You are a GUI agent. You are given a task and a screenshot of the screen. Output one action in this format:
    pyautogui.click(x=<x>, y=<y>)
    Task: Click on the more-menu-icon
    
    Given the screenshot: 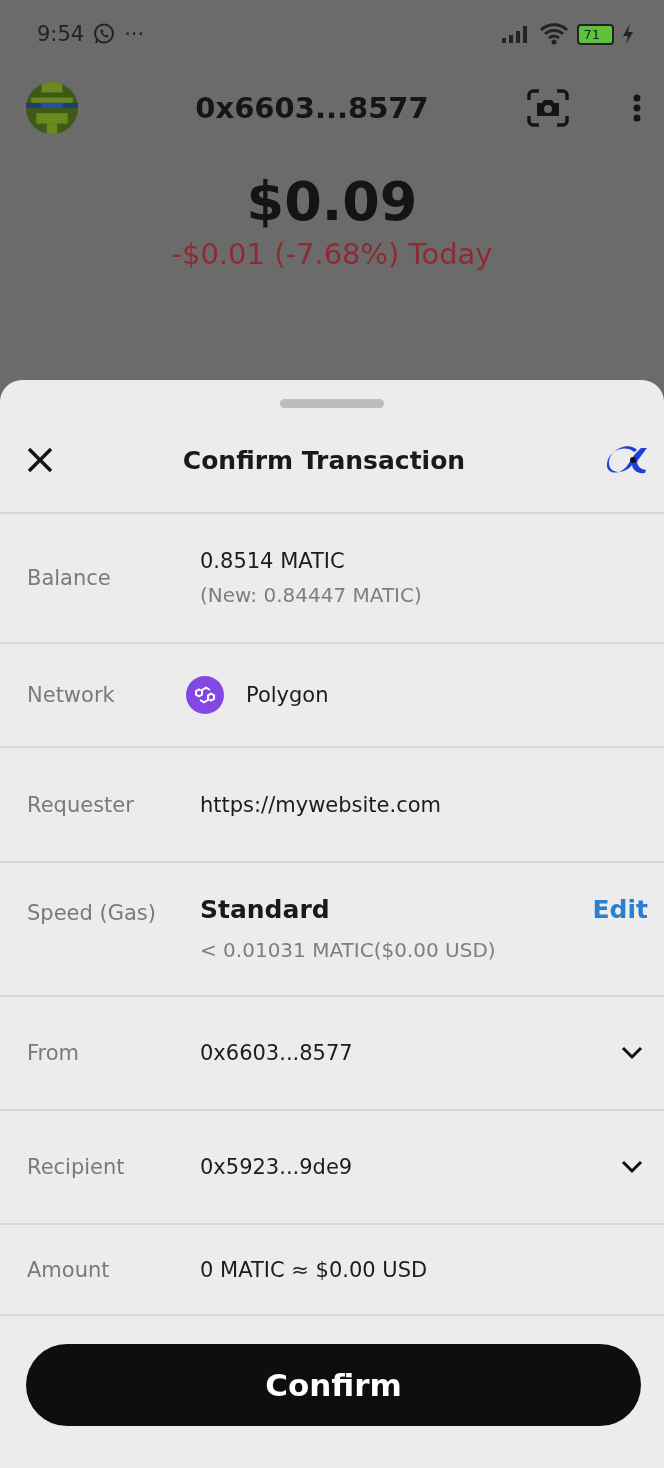 What is the action you would take?
    pyautogui.click(x=637, y=108)
    